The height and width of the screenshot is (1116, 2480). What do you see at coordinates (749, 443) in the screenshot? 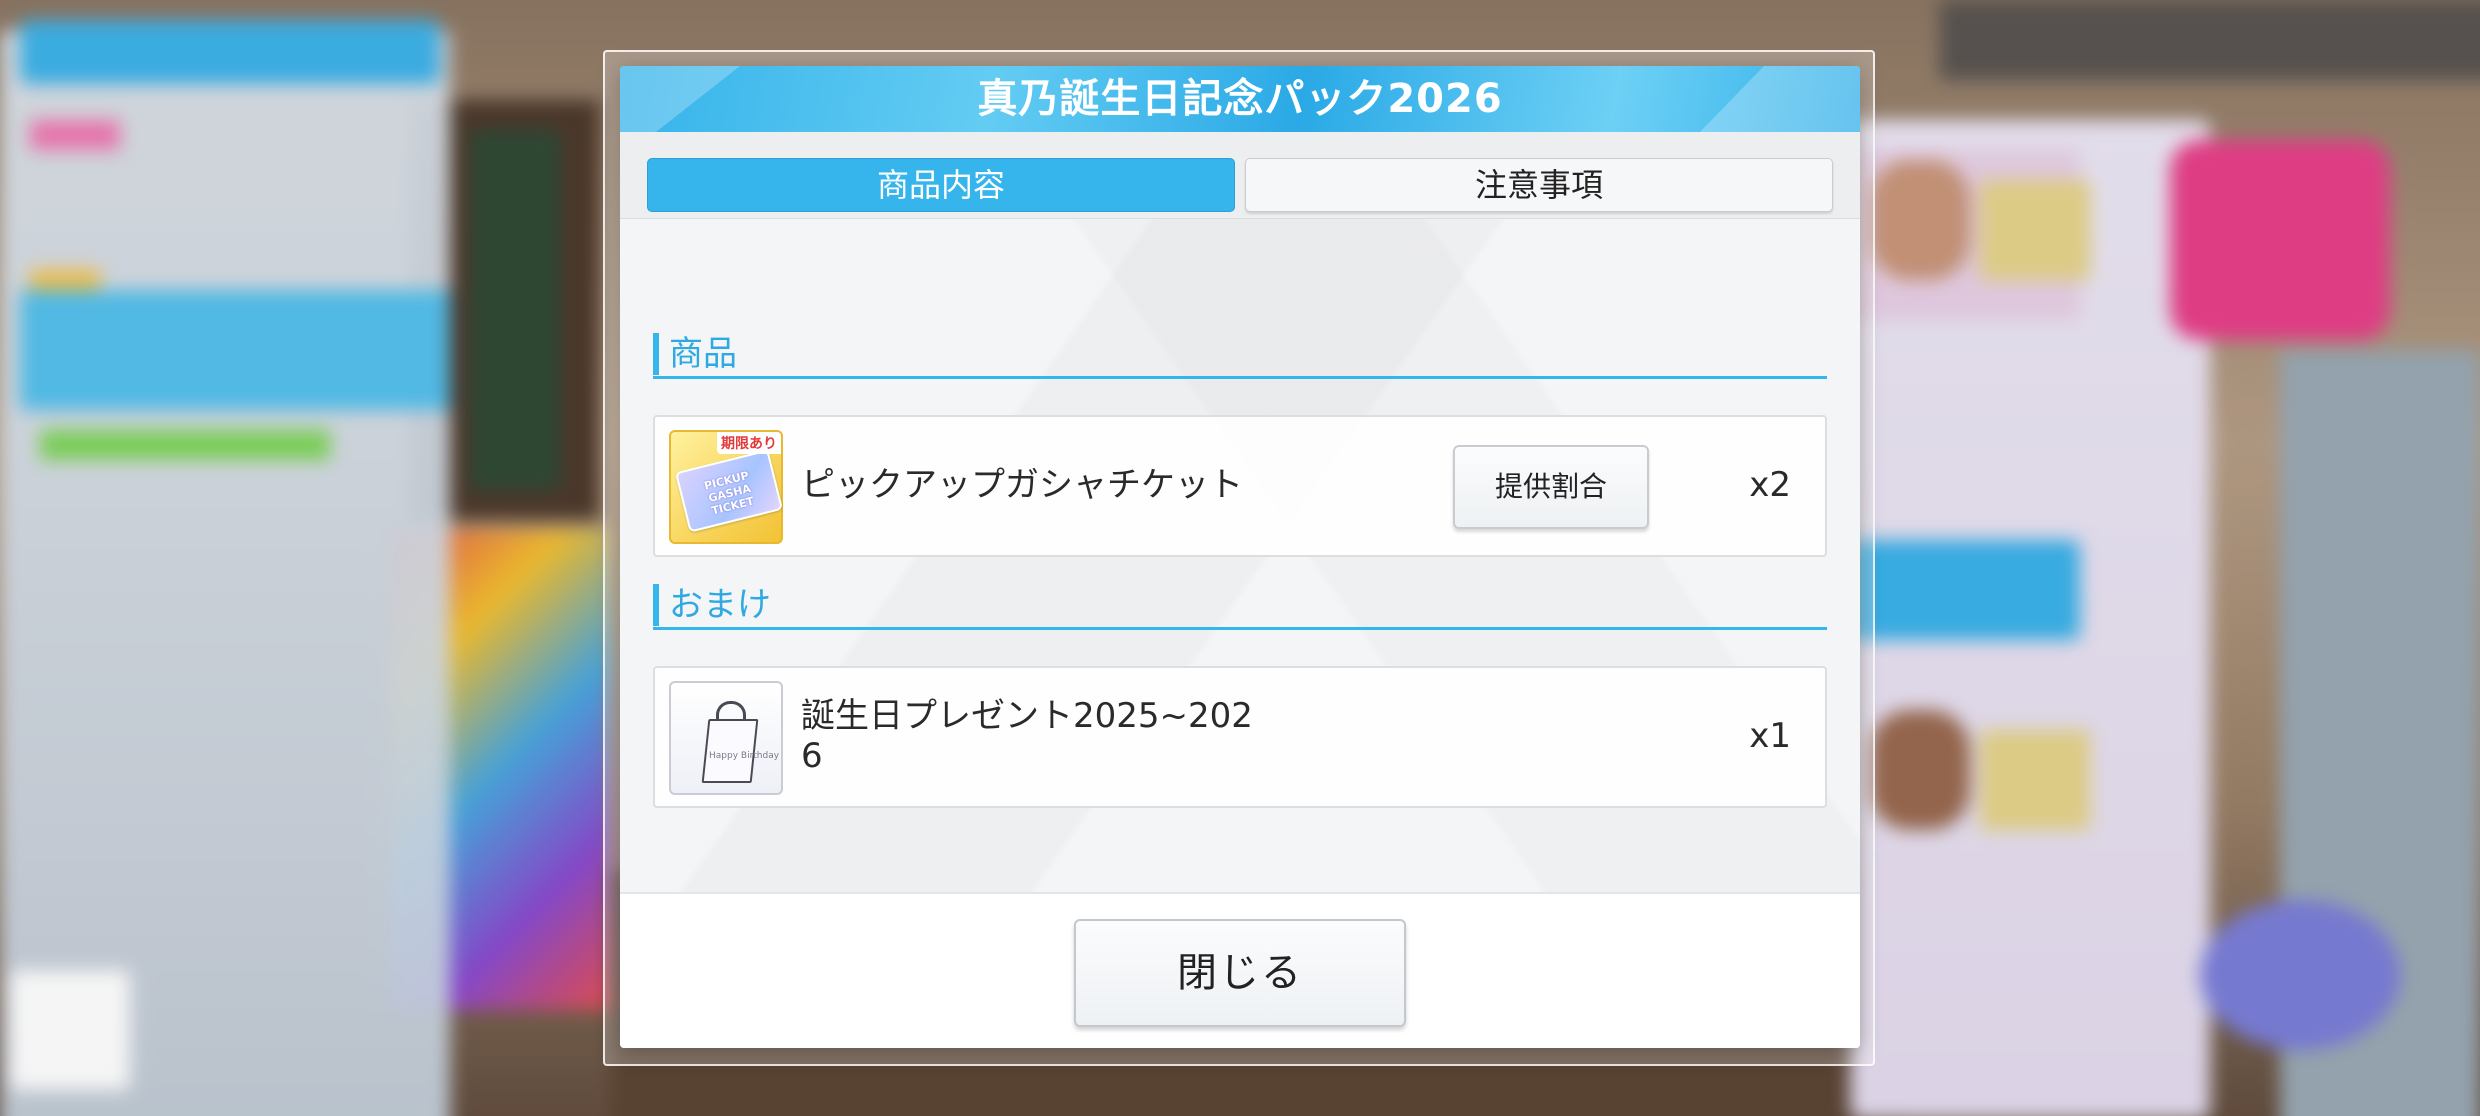
I see `expiry-badge: 期限あり` at bounding box center [749, 443].